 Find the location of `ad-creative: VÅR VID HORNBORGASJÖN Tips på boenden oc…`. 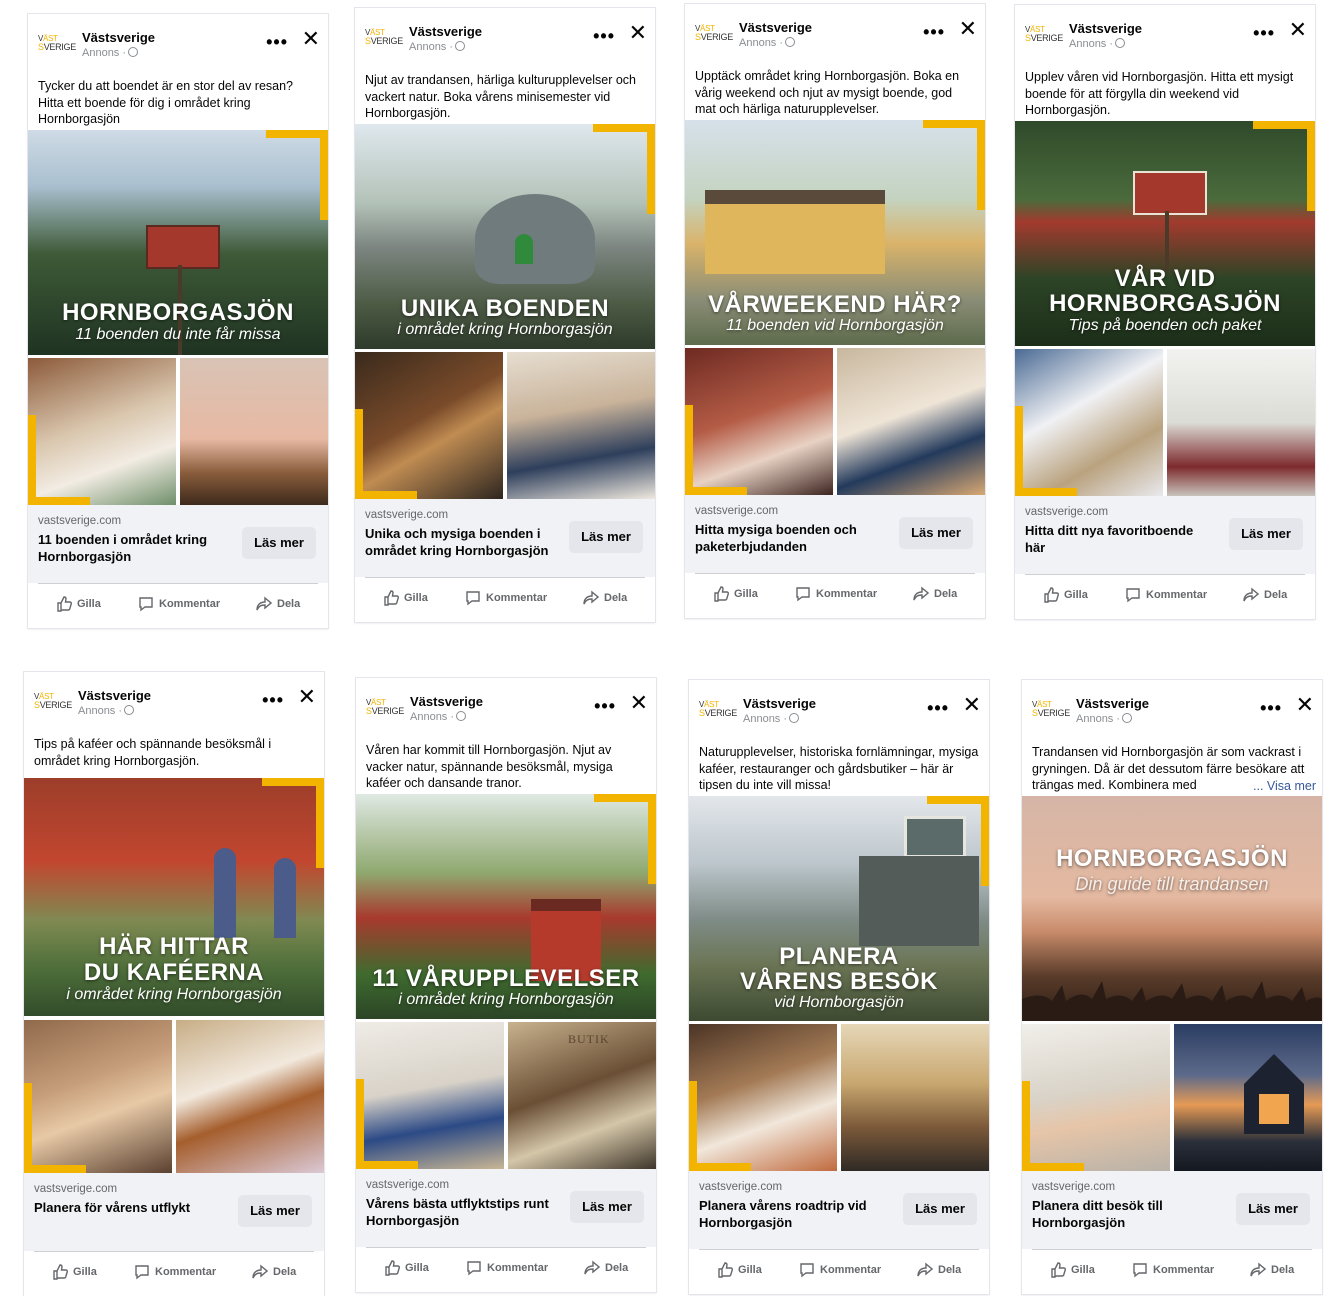

ad-creative: VÅR VID HORNBORGASJÖN Tips på boenden oc… is located at coordinates (1165, 308).